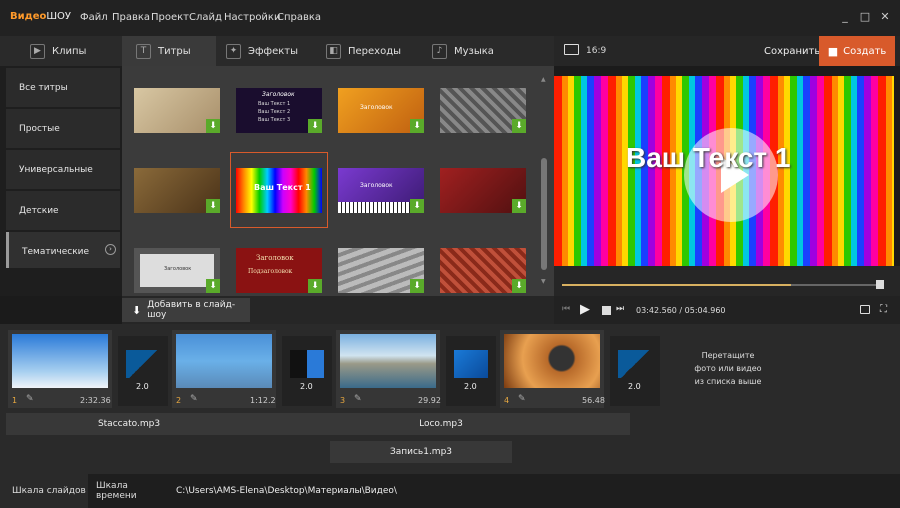 The height and width of the screenshot is (508, 900). Describe the element at coordinates (205, 17) in the screenshot. I see `menu-slide: Слайд` at that location.